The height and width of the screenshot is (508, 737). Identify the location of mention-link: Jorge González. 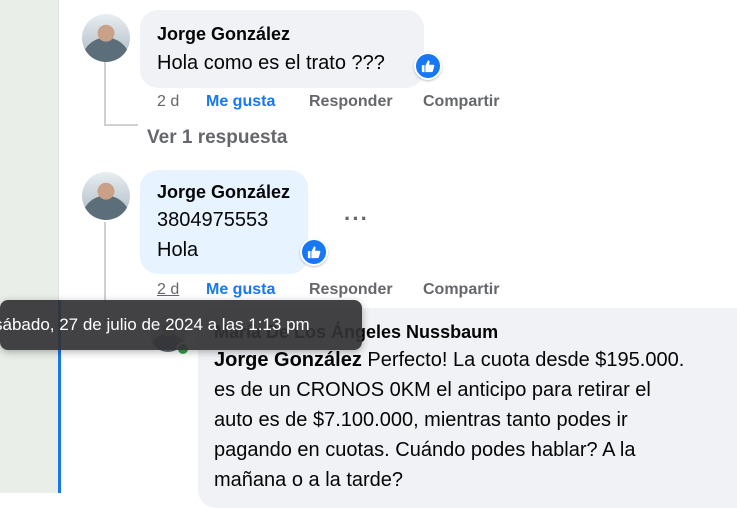
(288, 360).